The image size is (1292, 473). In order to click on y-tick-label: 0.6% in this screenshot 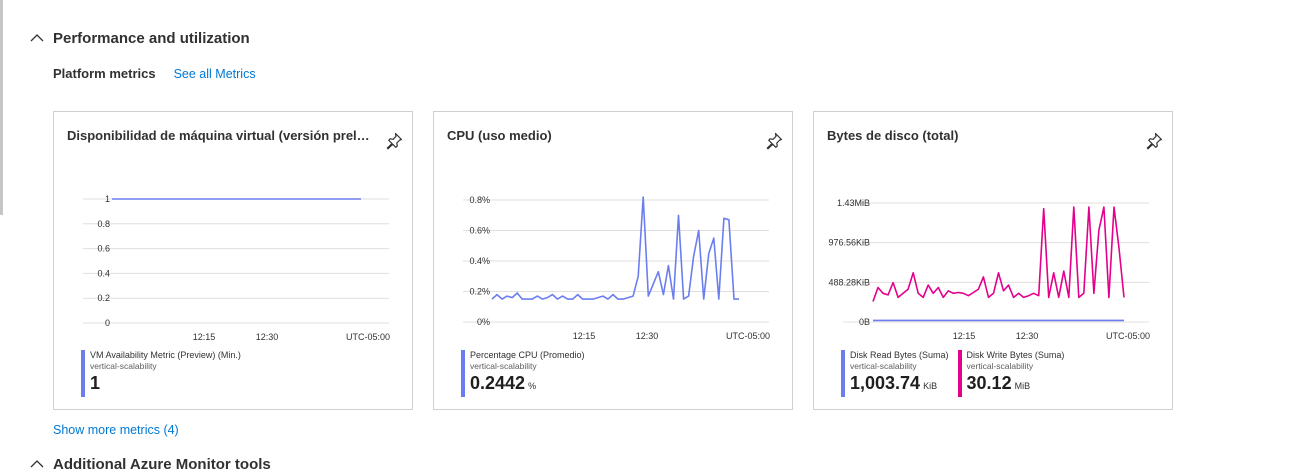, I will do `click(479, 231)`.